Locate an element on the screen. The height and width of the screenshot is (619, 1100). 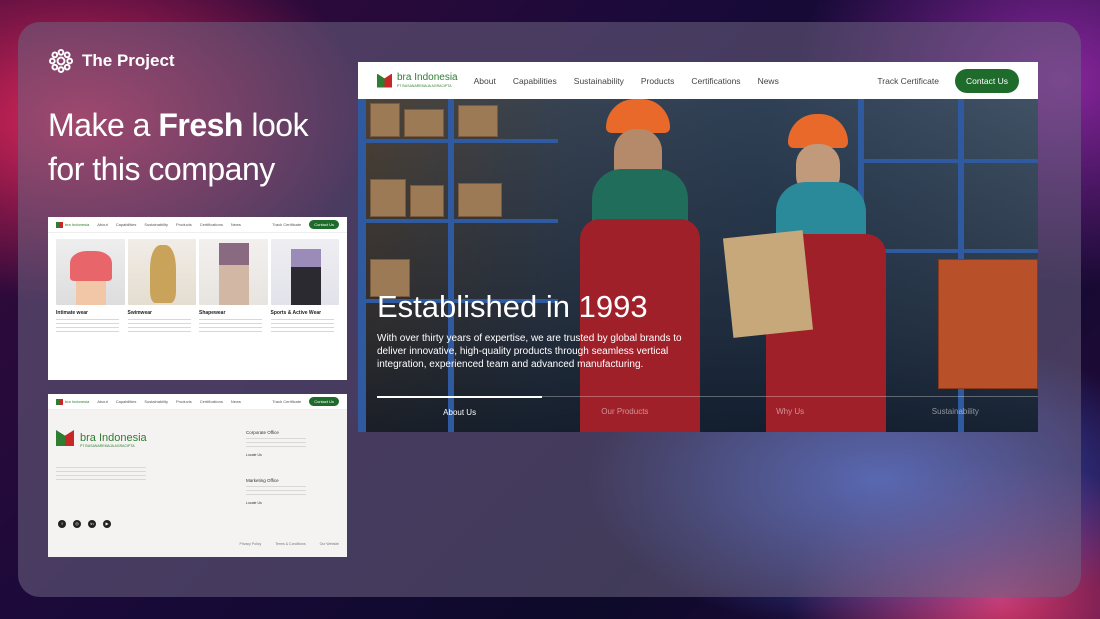
tab-why-us: Why Us is located at coordinates (790, 406).